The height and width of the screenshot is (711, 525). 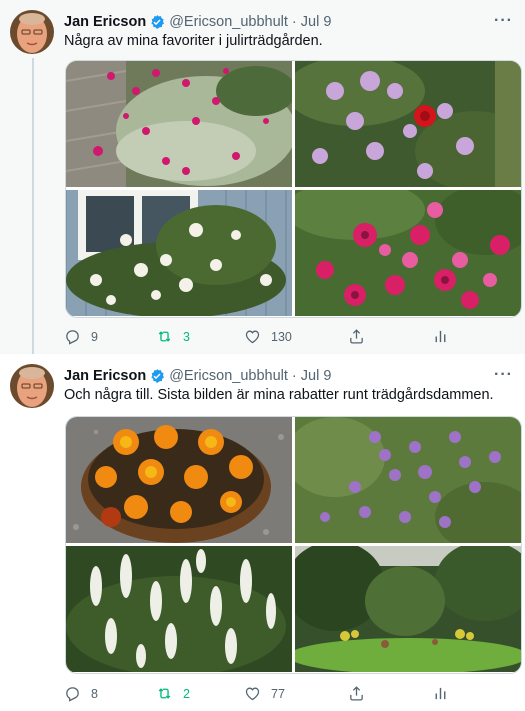 I want to click on photo-mallow-and-red-rose, so click(x=408, y=124).